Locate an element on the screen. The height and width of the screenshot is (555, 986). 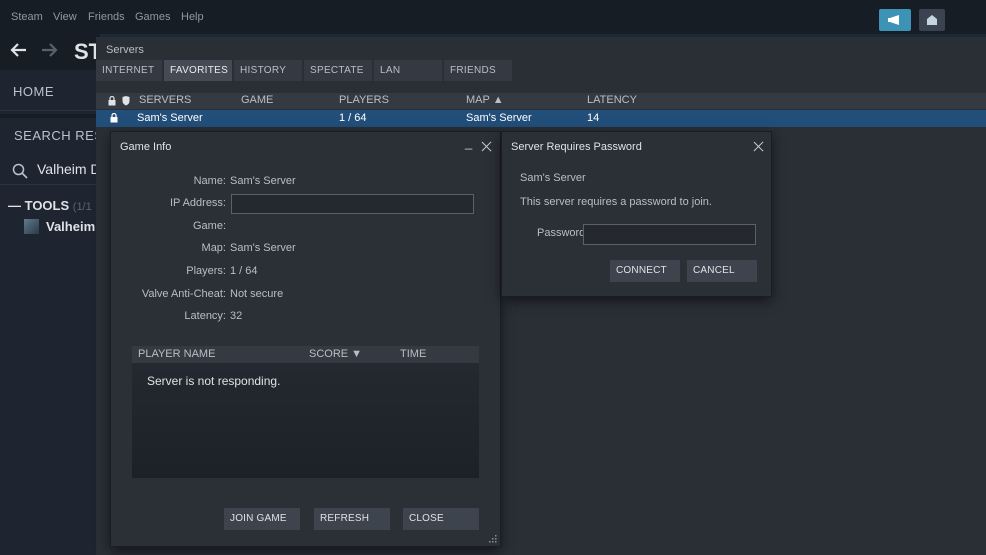
window-title: Servers is located at coordinates (125, 50).